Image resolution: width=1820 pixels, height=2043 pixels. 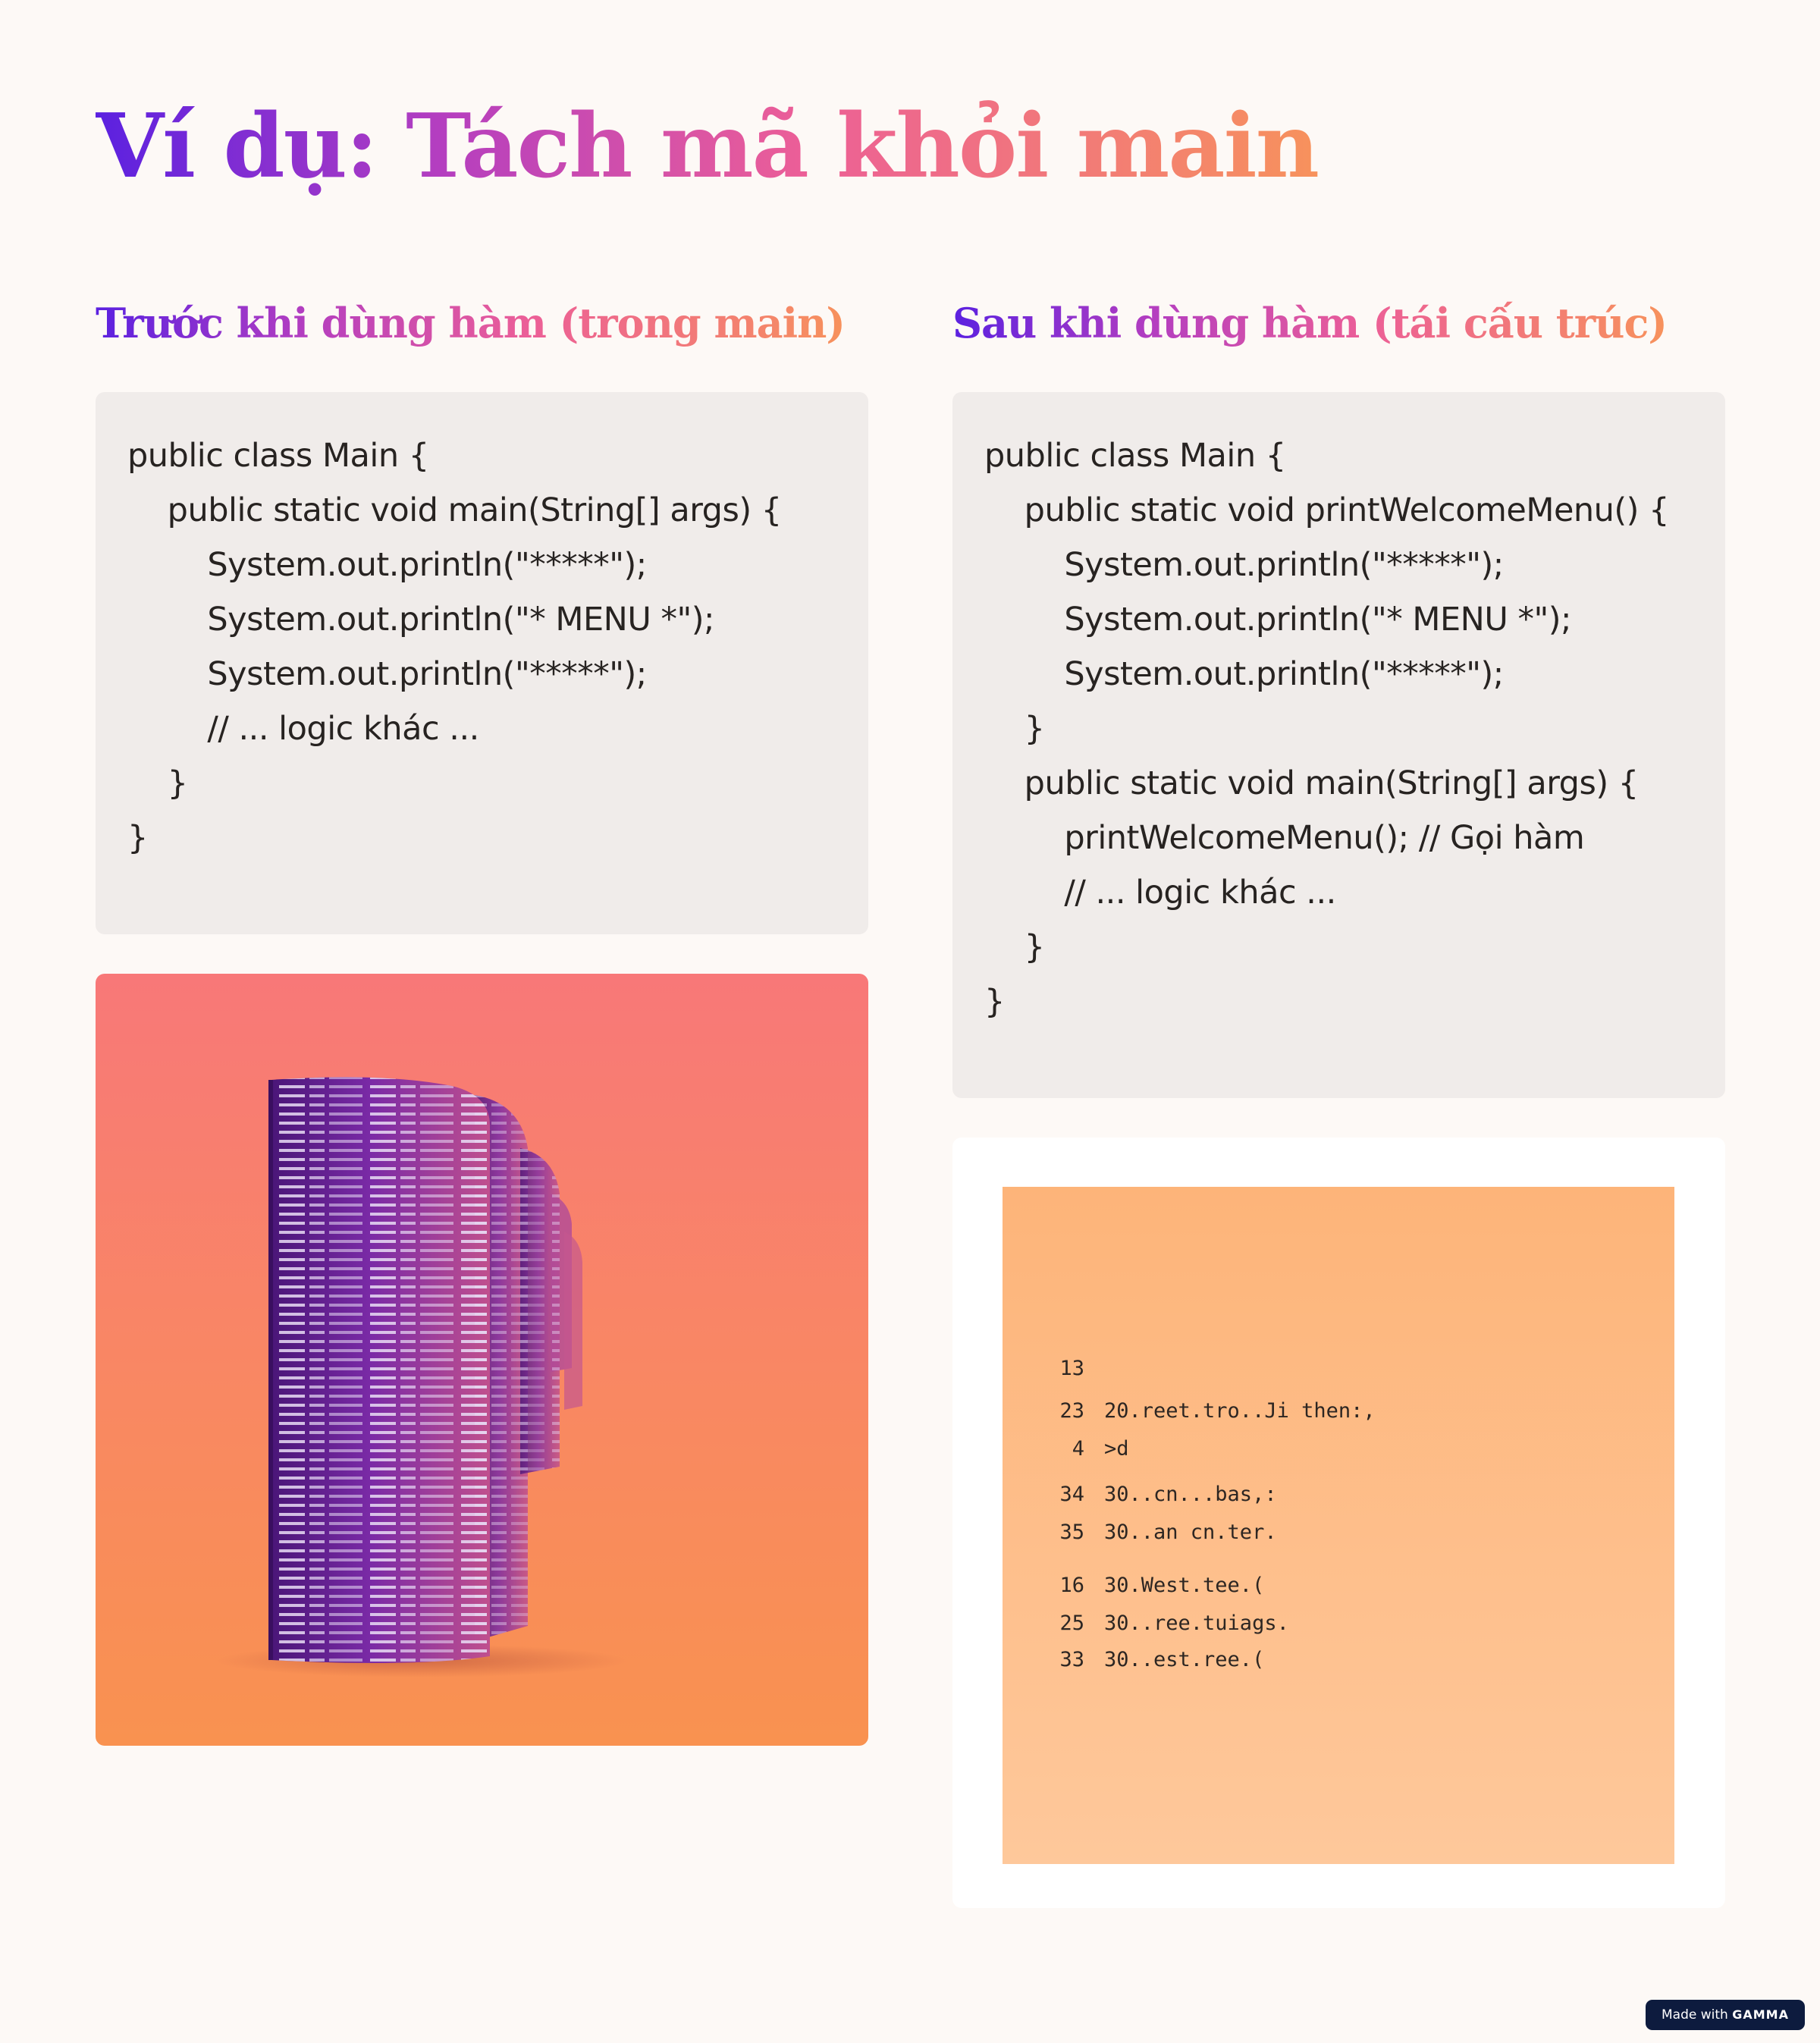 I want to click on made-with-gamma-badge: Made with GAMMA, so click(x=1725, y=2015).